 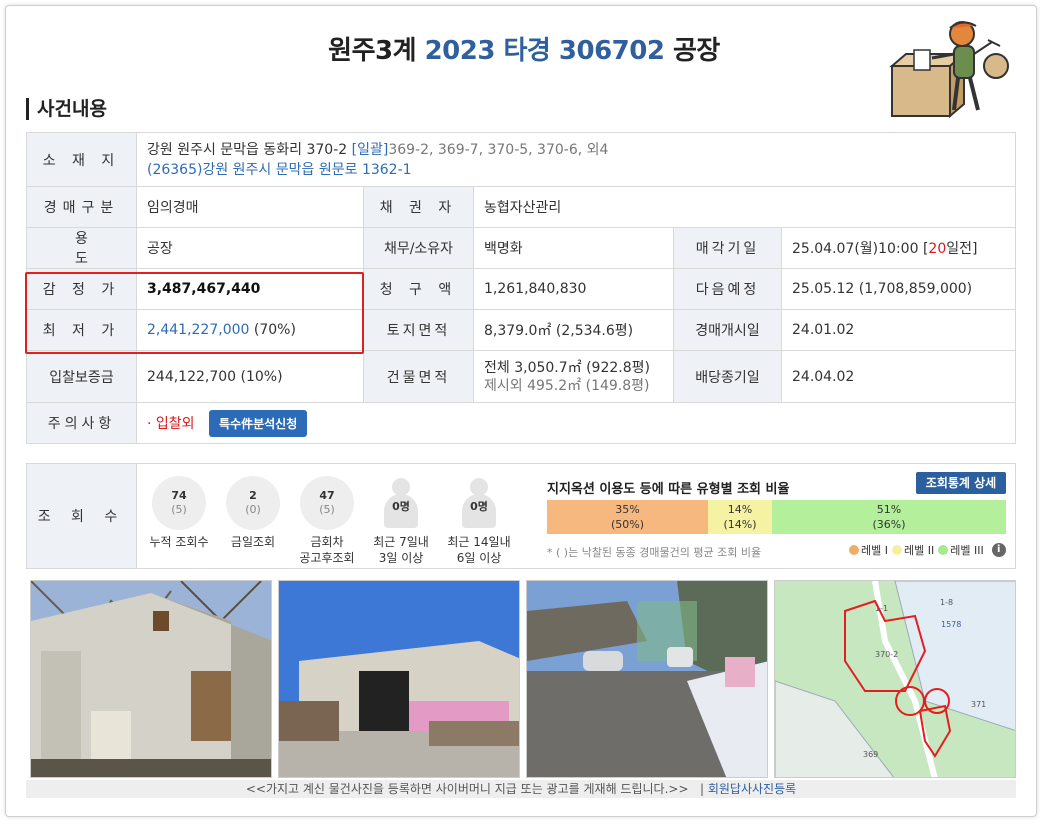 I want to click on mascot-illustration, so click(x=949, y=70).